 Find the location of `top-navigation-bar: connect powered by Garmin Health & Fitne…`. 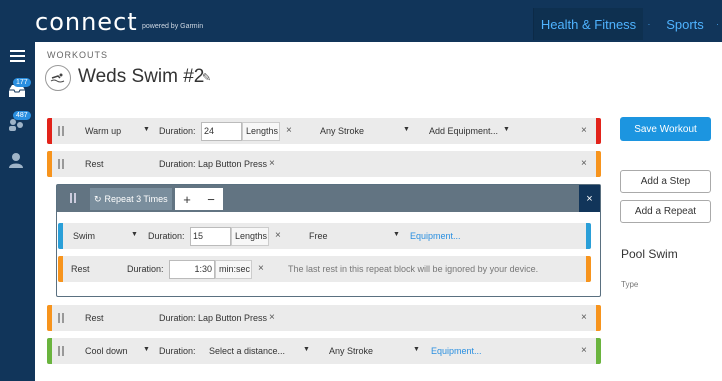

top-navigation-bar: connect powered by Garmin Health & Fitne… is located at coordinates (361, 21).